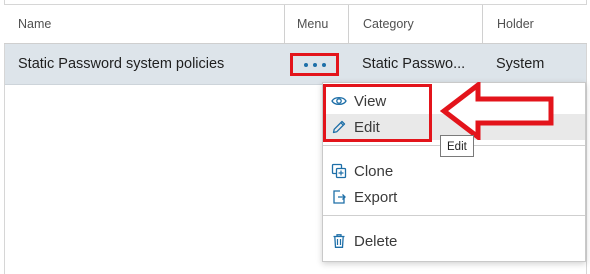  I want to click on menu-item-clone: Clone, so click(454, 171).